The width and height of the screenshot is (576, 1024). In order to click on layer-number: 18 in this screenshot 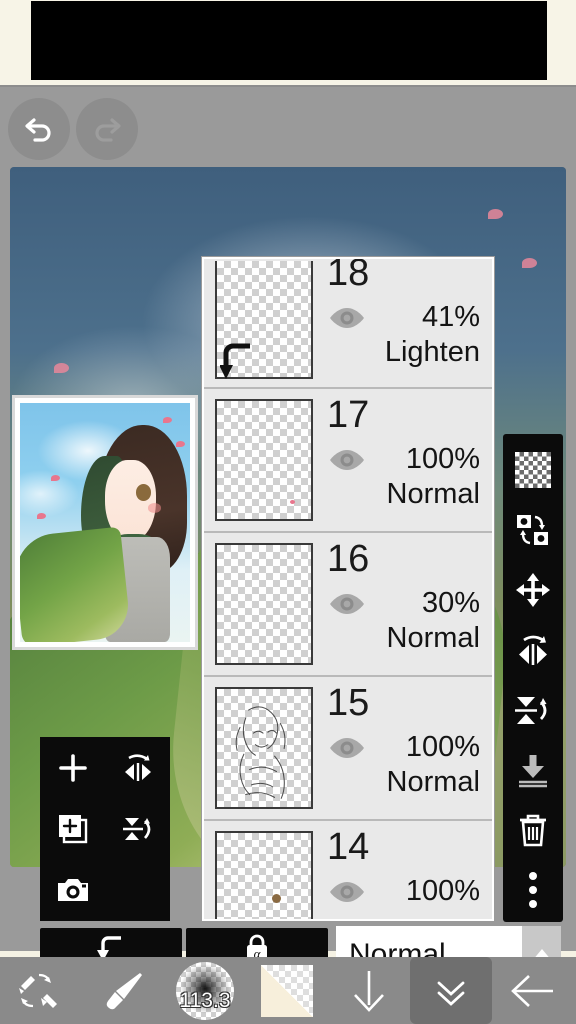, I will do `click(348, 275)`.